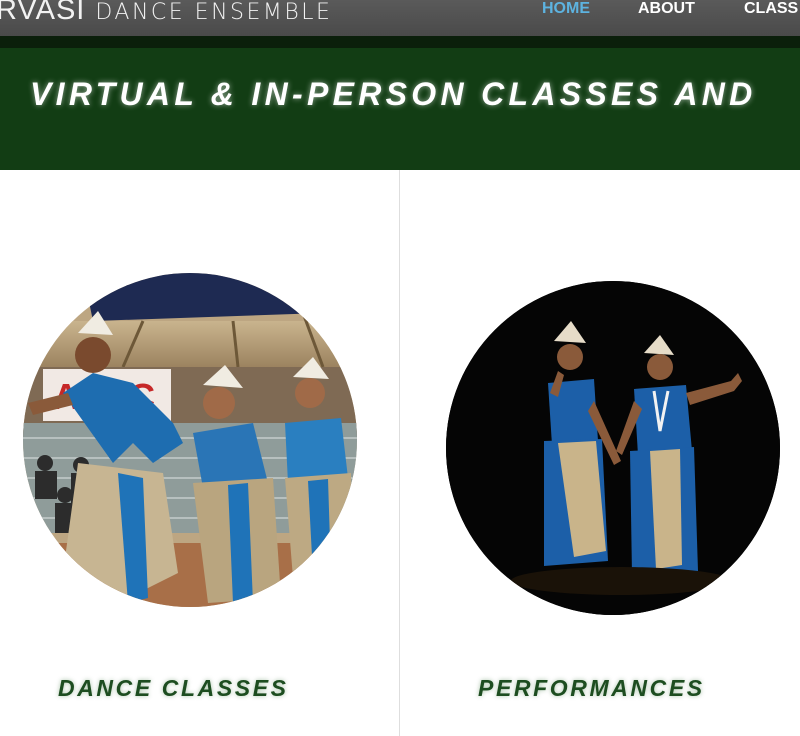 The width and height of the screenshot is (800, 736). Describe the element at coordinates (393, 94) in the screenshot. I see `banner-headline: VIRTUAL & IN-PERSON CLASSES AND` at that location.